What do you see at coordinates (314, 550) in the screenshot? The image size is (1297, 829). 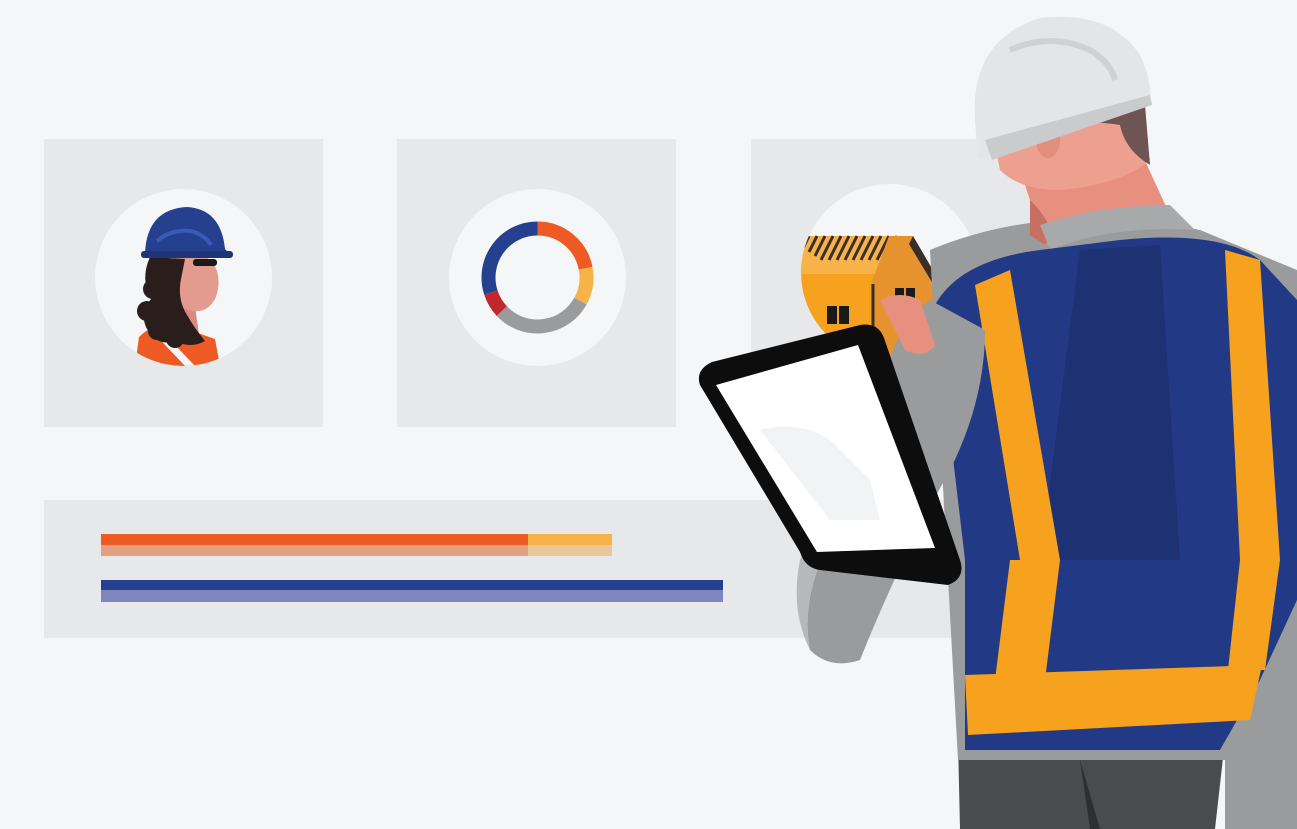 I see `orange-progress-fill-shade` at bounding box center [314, 550].